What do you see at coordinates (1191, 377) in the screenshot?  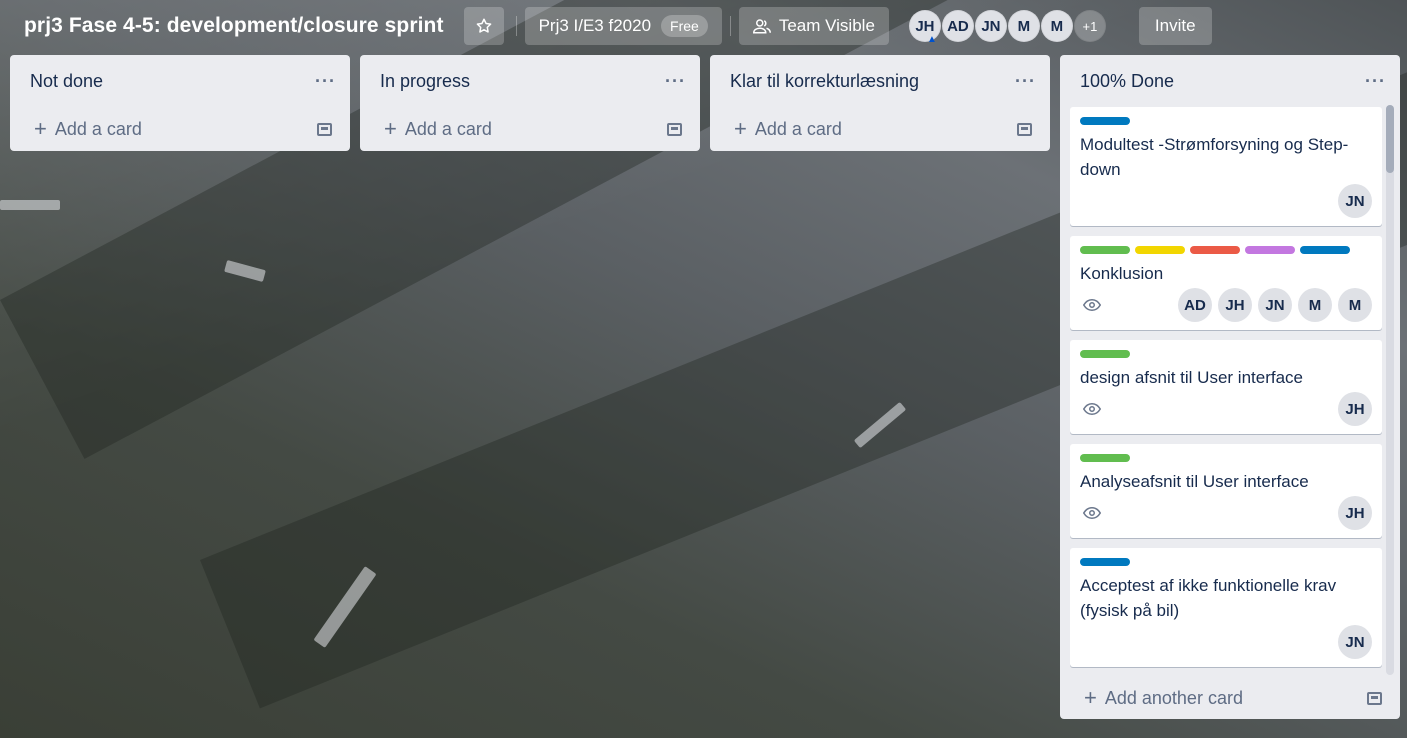 I see `card-title: design afsnit til User interface` at bounding box center [1191, 377].